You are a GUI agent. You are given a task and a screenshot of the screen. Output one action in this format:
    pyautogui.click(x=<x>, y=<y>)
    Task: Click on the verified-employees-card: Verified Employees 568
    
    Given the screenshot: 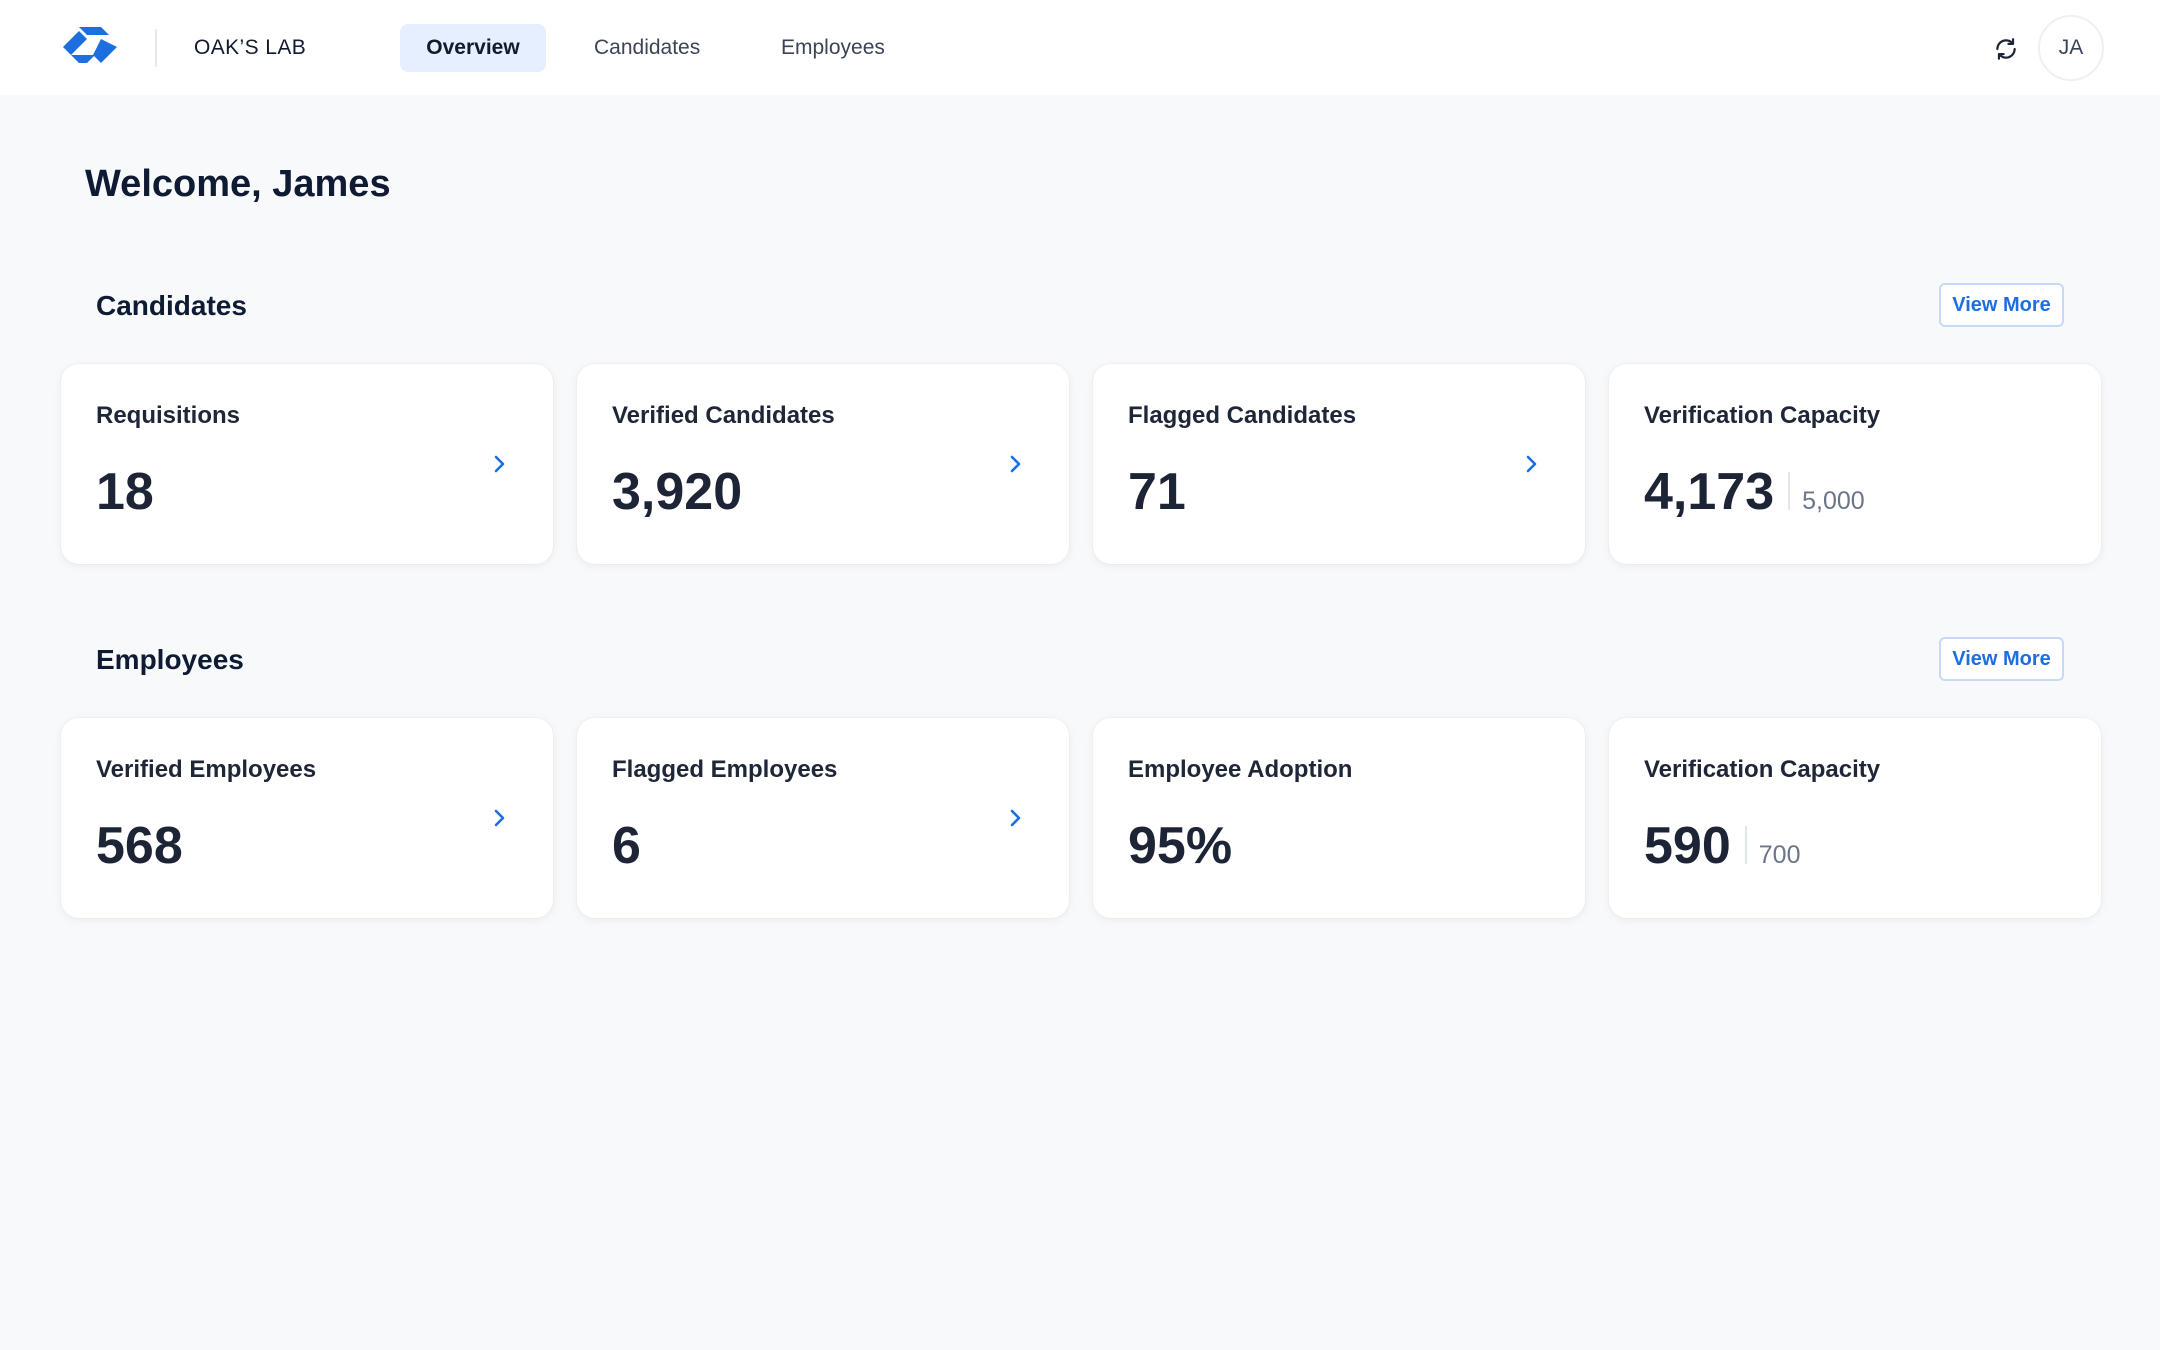 What is the action you would take?
    pyautogui.click(x=307, y=818)
    